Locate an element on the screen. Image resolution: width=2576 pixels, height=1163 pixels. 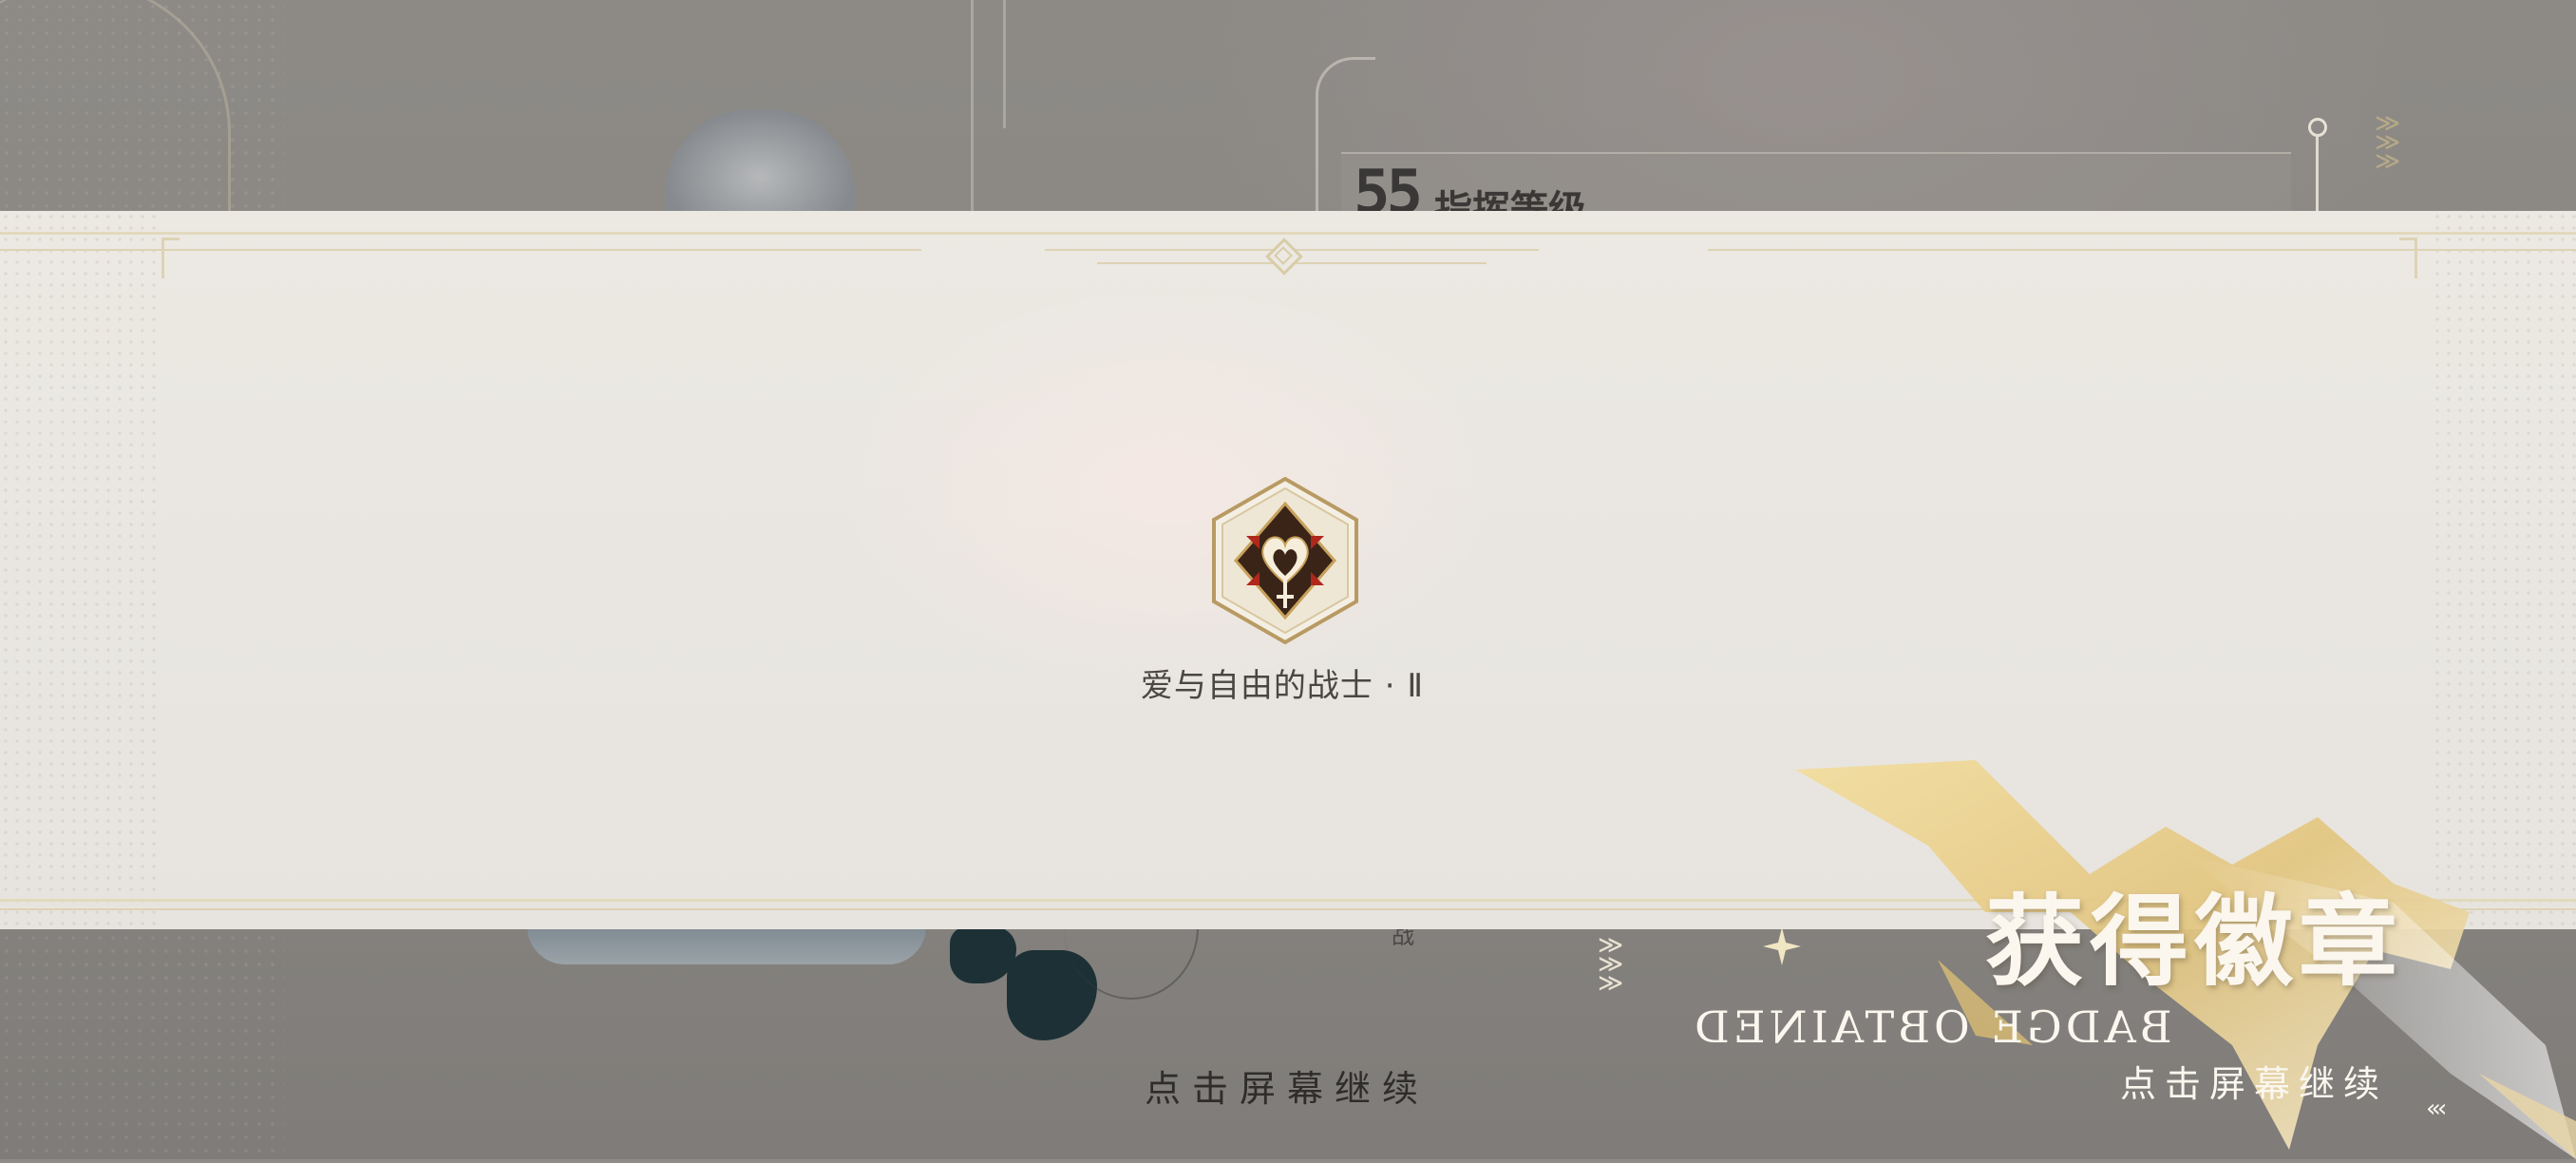
panel-glow is located at coordinates (1168, 489).